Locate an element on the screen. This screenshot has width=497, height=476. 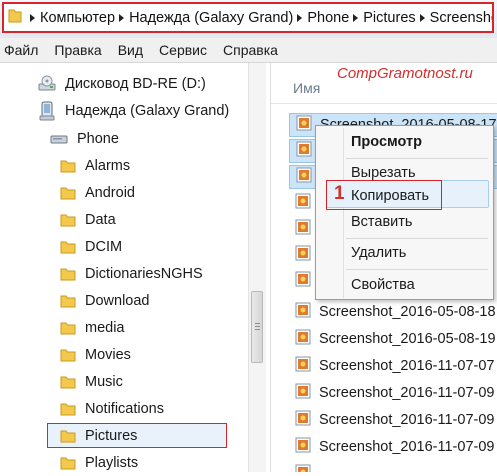
tree-item-label: Music is located at coordinates (104, 382).